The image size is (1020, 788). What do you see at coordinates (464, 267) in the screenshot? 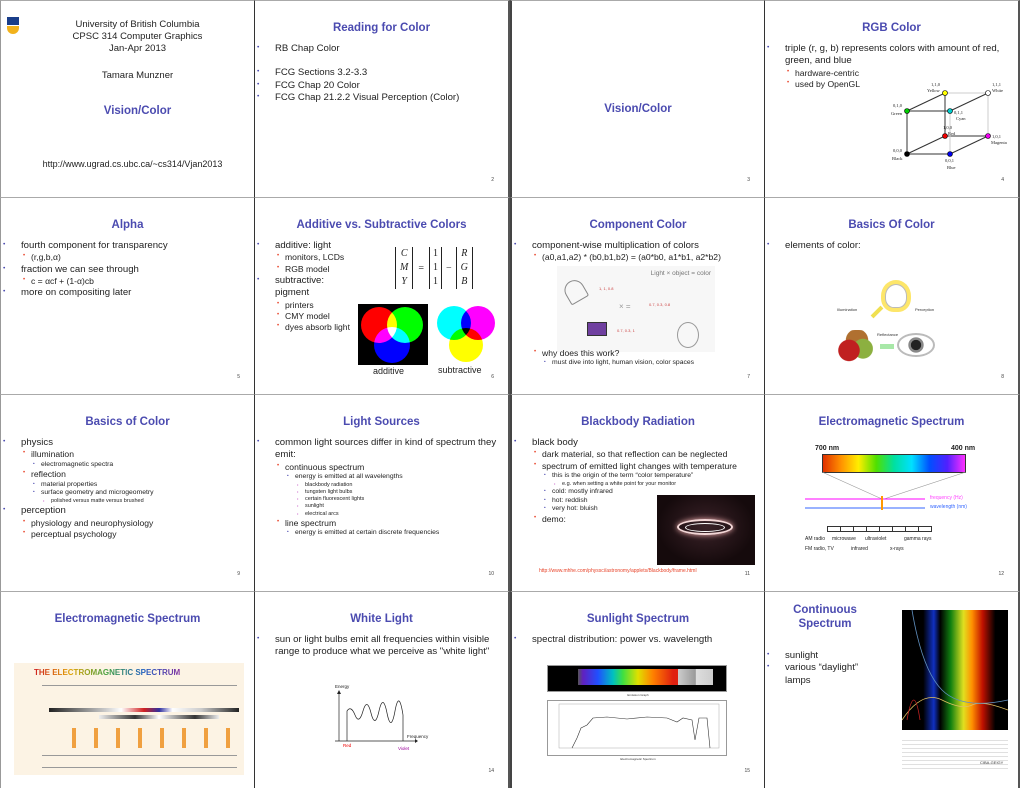
I see `matrix-cell: G` at bounding box center [464, 267].